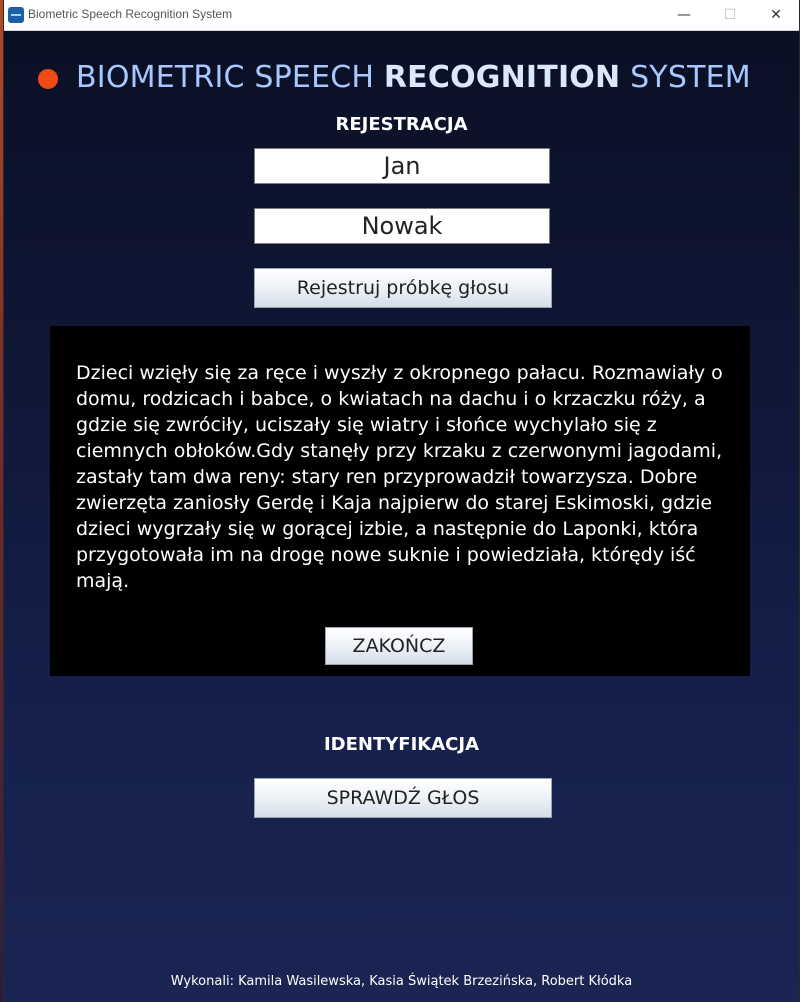 This screenshot has width=800, height=1002. I want to click on close-button: ✕, so click(776, 15).